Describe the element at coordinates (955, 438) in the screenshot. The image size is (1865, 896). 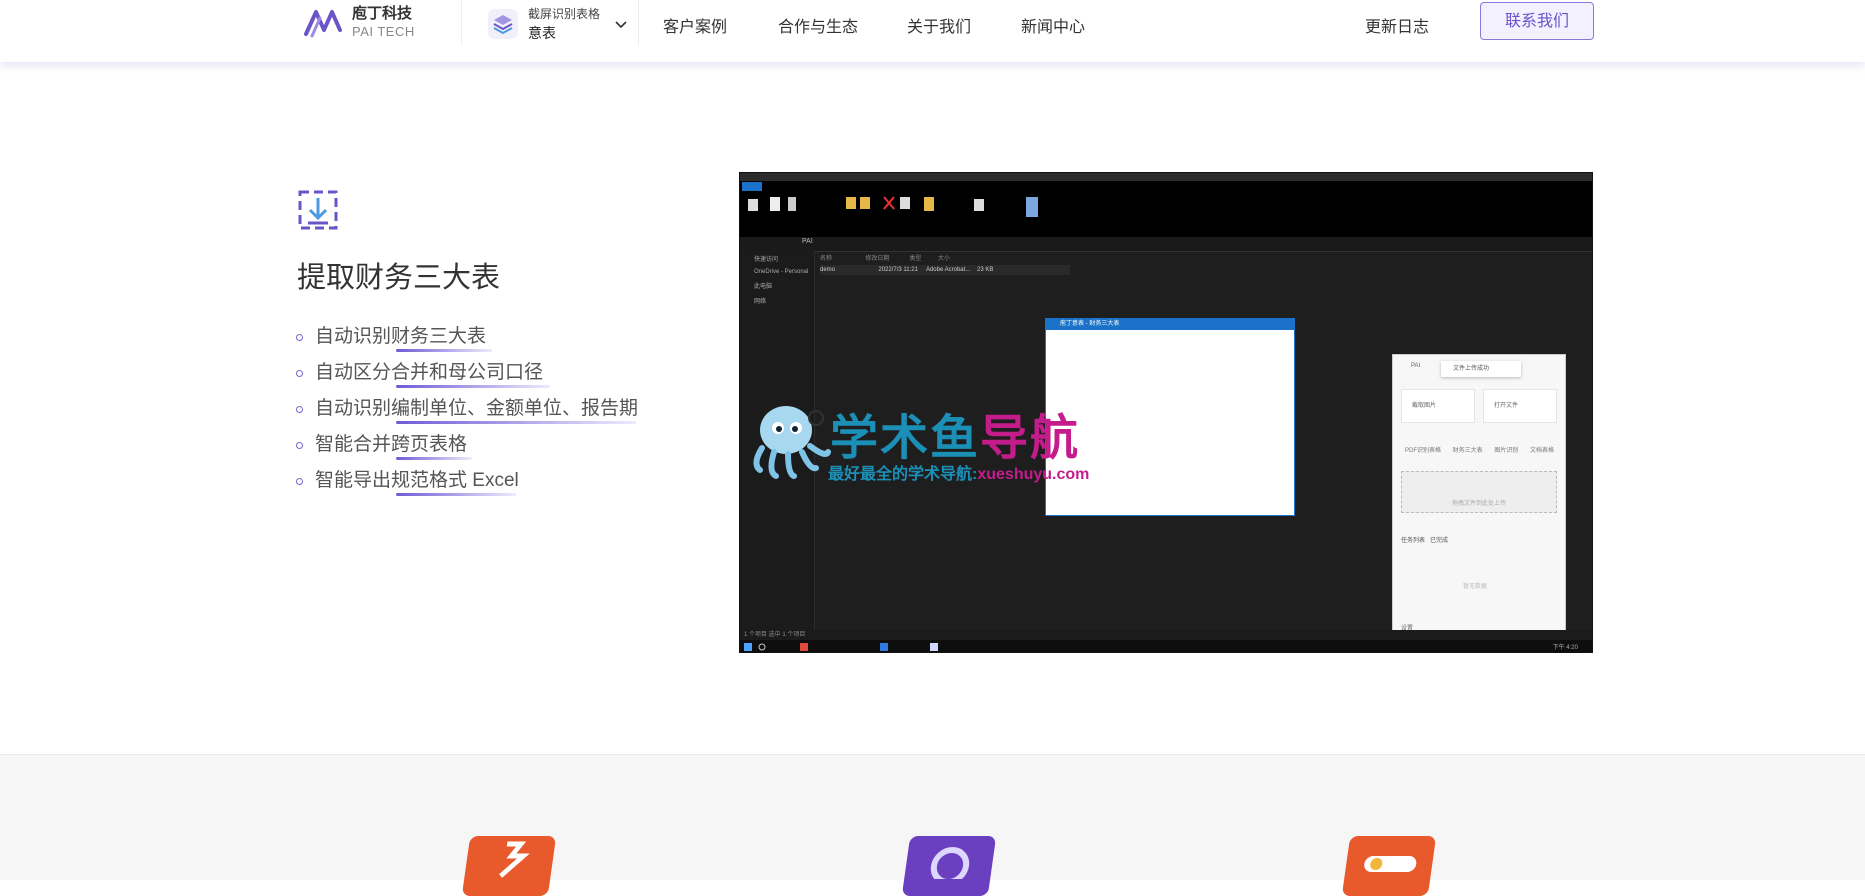
I see `watermark-title: 学术鱼导航` at that location.